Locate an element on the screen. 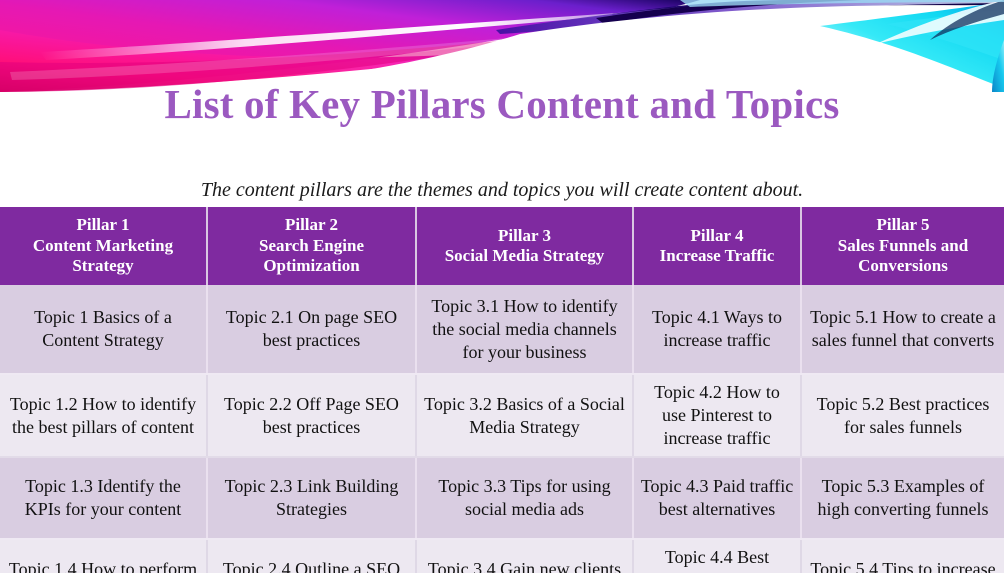 The height and width of the screenshot is (573, 1004). pillar-5-name: Sales Funnels and Conversions is located at coordinates (903, 255).